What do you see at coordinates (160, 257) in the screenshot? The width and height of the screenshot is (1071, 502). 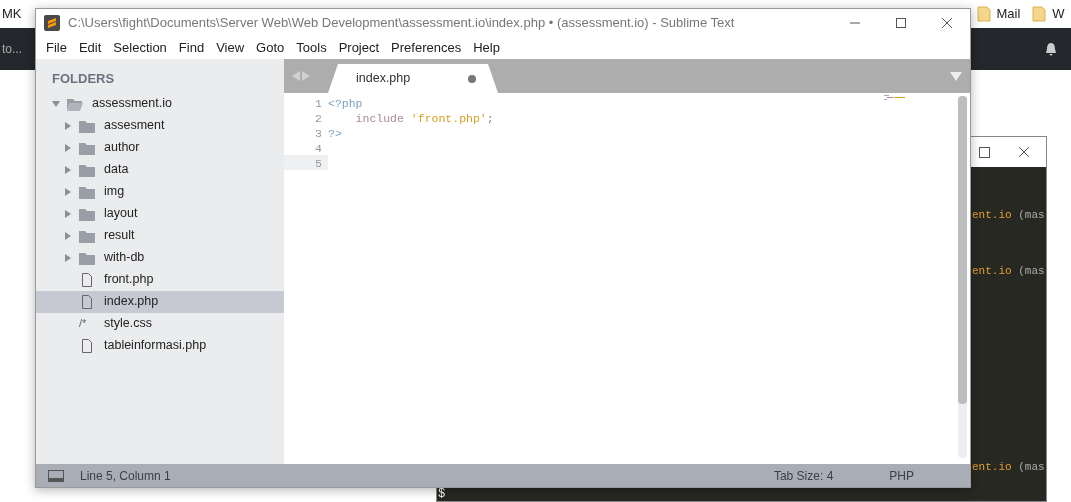 I see `tree-item: with-db` at bounding box center [160, 257].